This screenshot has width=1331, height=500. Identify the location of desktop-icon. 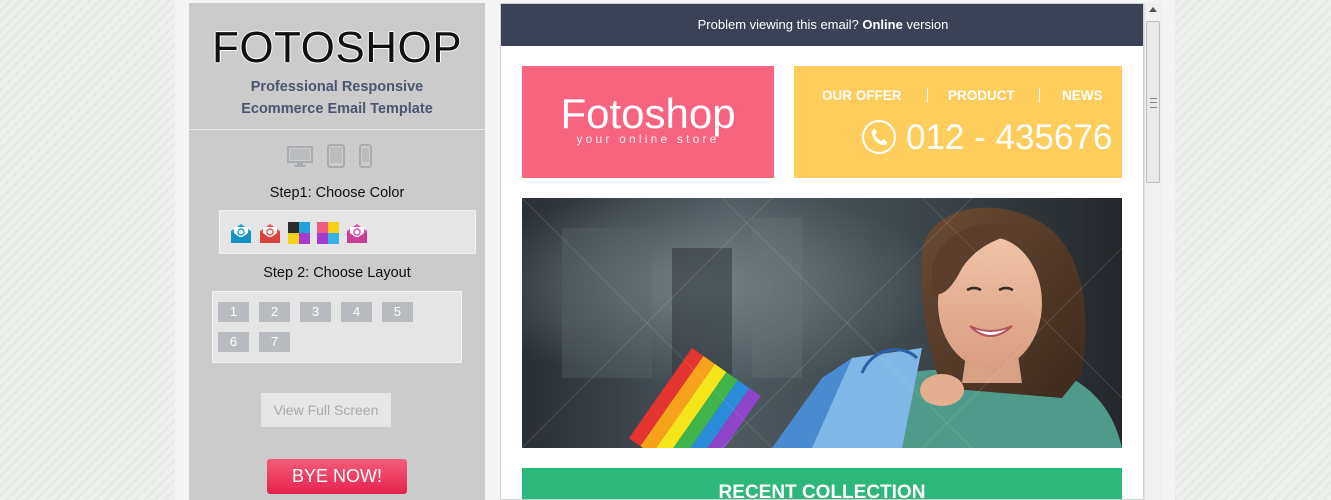
(300, 157).